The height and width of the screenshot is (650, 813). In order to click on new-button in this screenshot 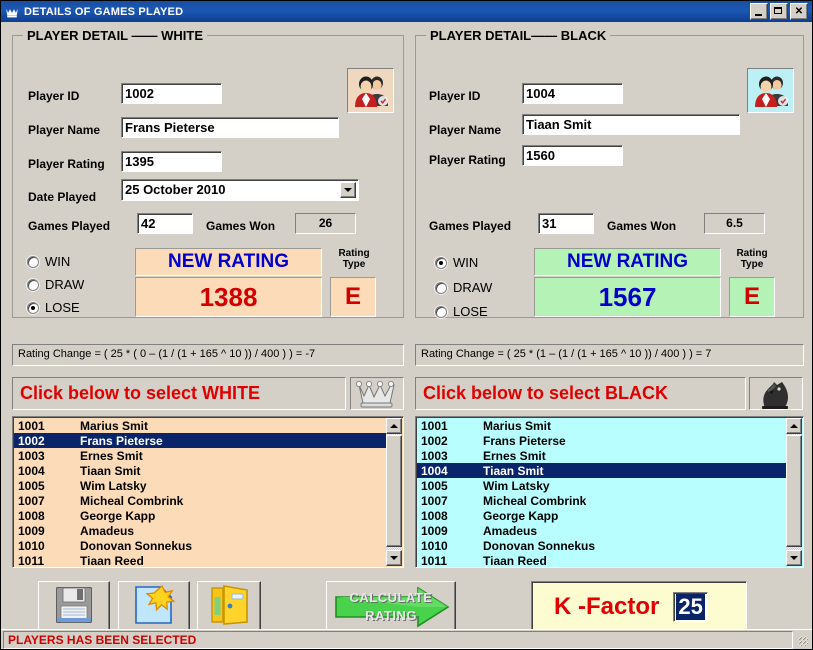, I will do `click(154, 607)`.